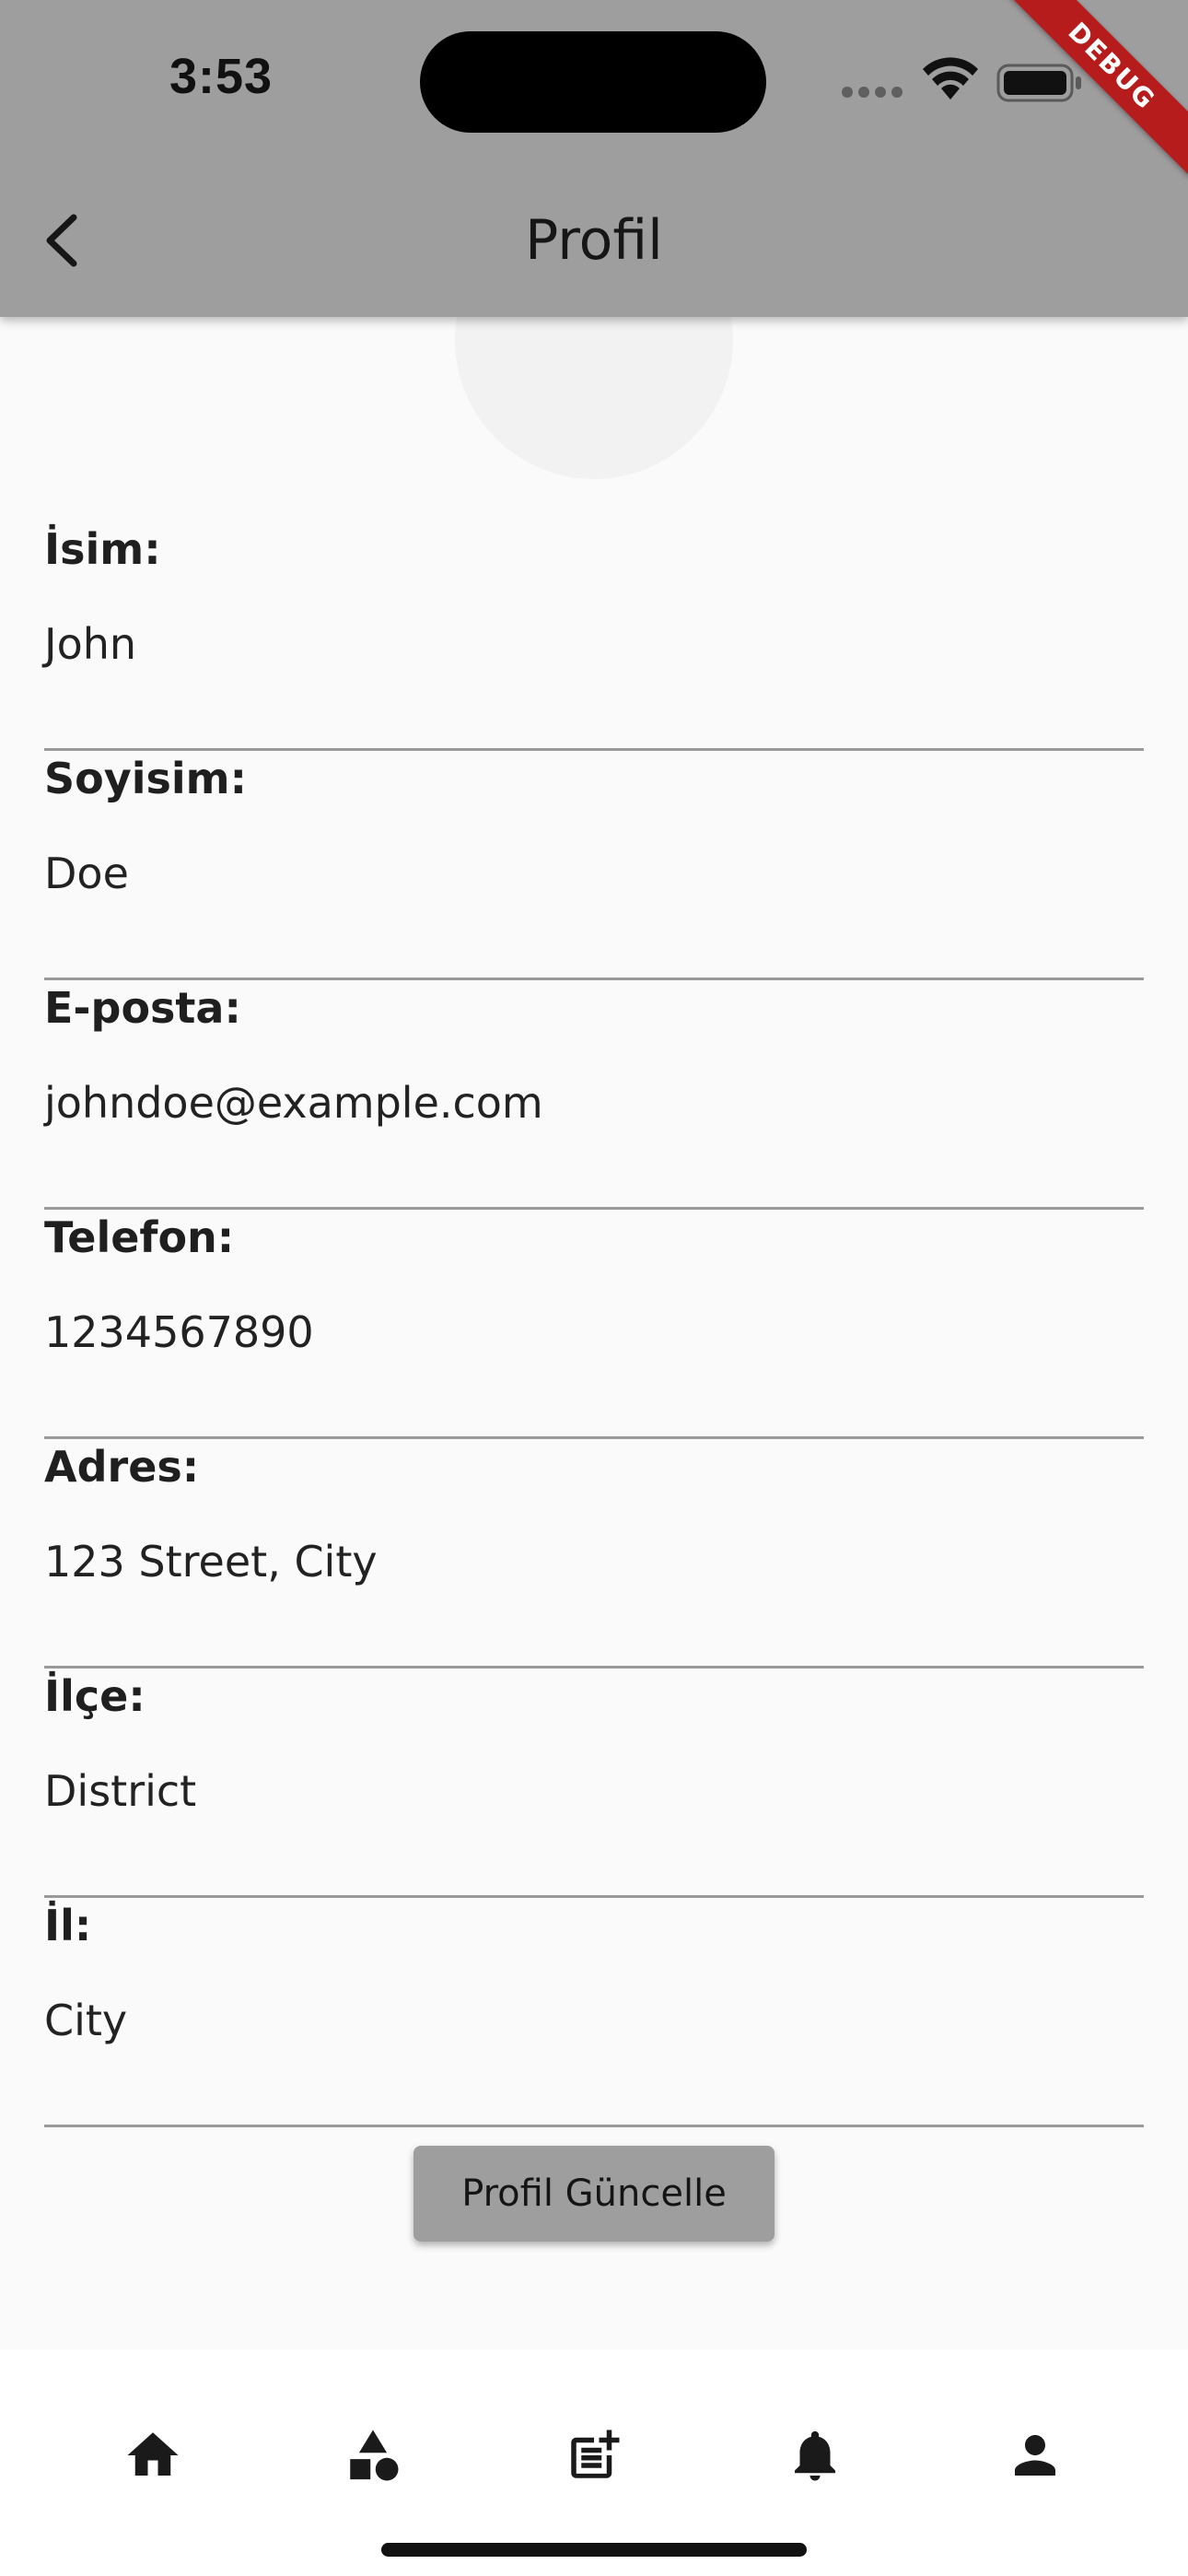  I want to click on field-email: E-posta: johndoe@example.com, so click(594, 1095).